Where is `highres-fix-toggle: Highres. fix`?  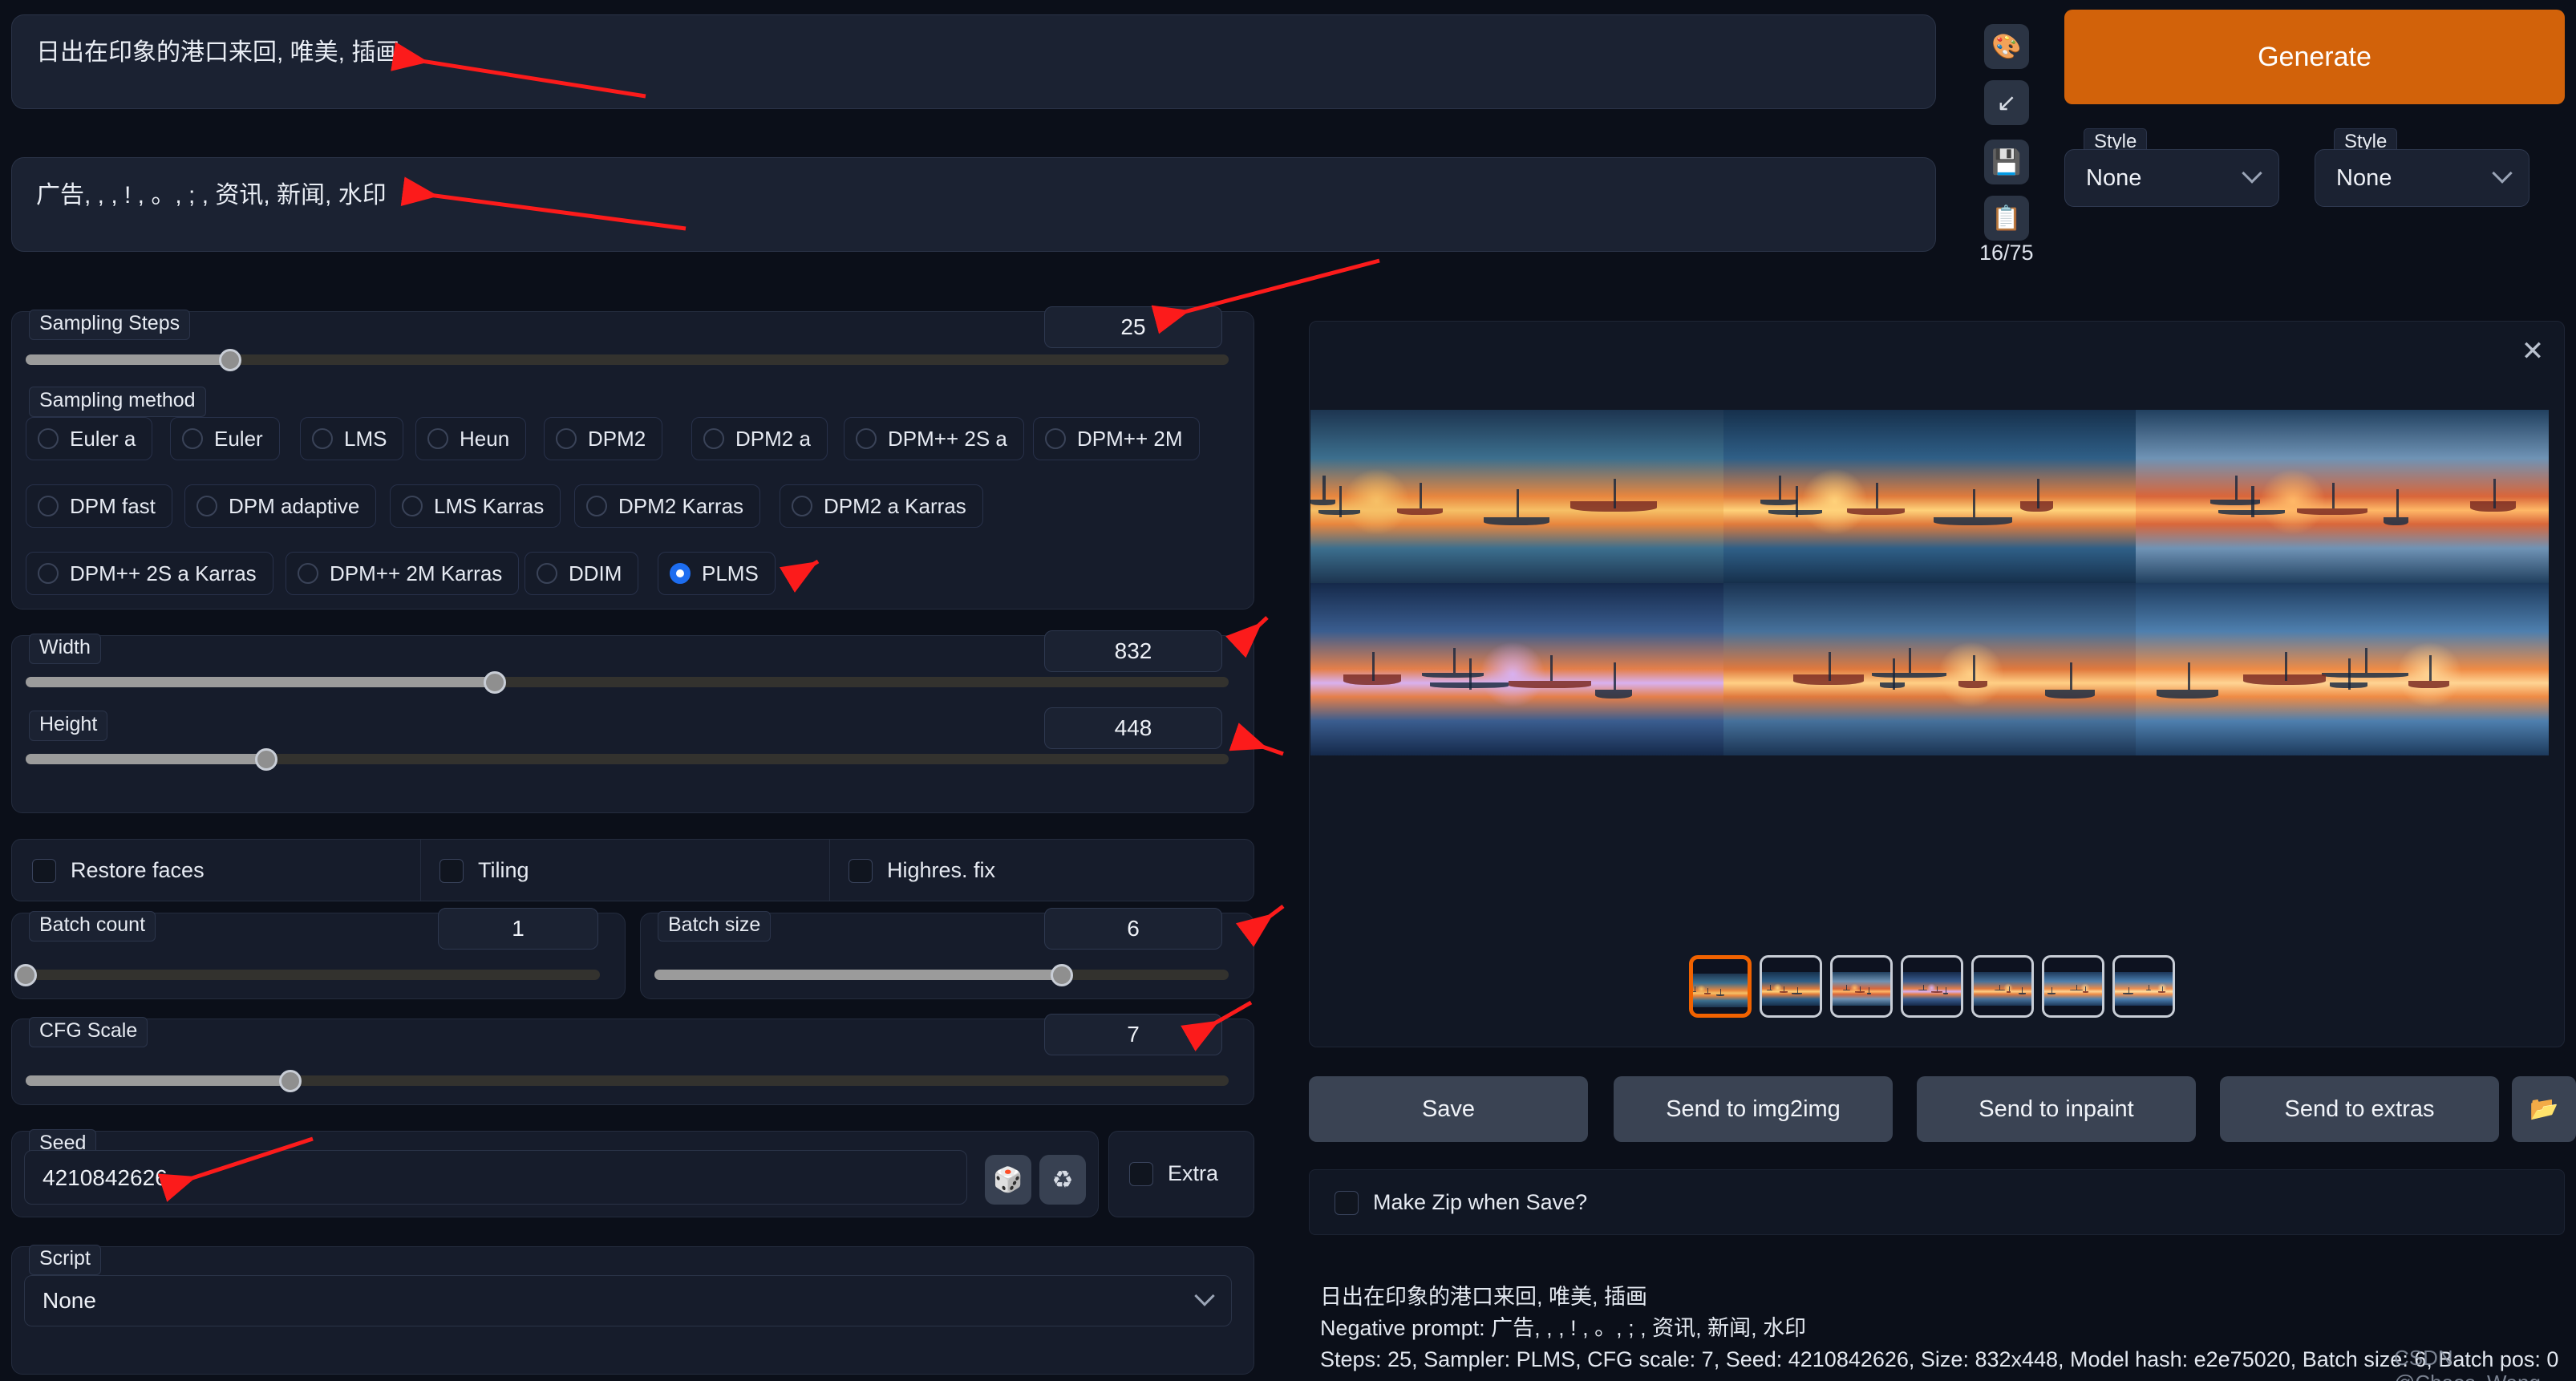
highres-fix-toggle: Highres. fix is located at coordinates (922, 870).